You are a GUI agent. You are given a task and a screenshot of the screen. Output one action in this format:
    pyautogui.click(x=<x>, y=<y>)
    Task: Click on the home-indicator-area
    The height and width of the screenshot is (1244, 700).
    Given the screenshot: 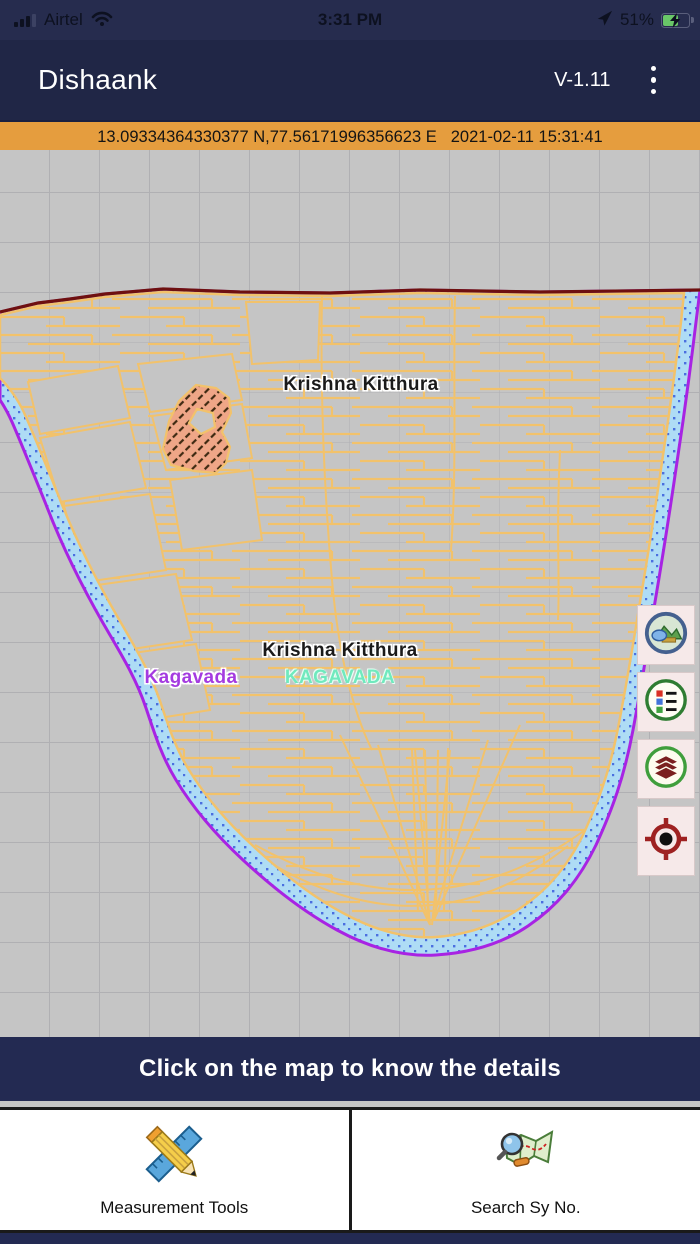 What is the action you would take?
    pyautogui.click(x=350, y=1238)
    